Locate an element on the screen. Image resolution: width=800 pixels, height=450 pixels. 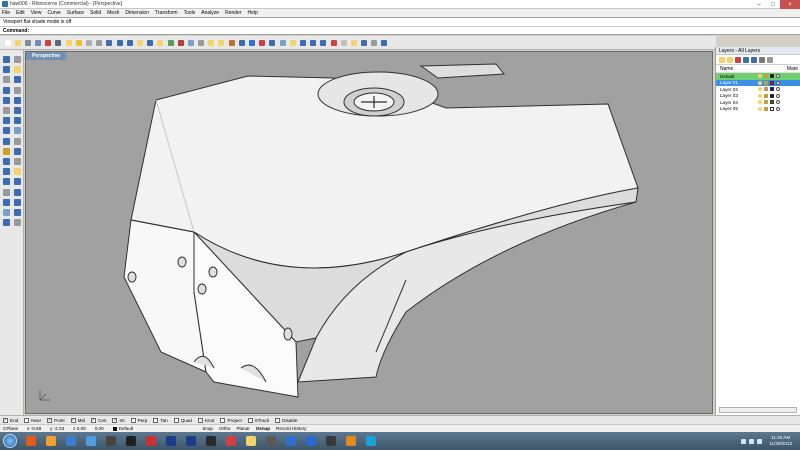
menu-dimension: Dimension is located at coordinates (137, 13).